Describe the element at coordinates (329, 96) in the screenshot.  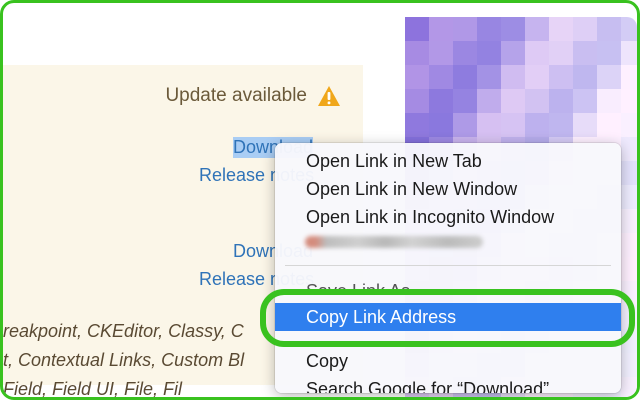
I see `warning-icon` at that location.